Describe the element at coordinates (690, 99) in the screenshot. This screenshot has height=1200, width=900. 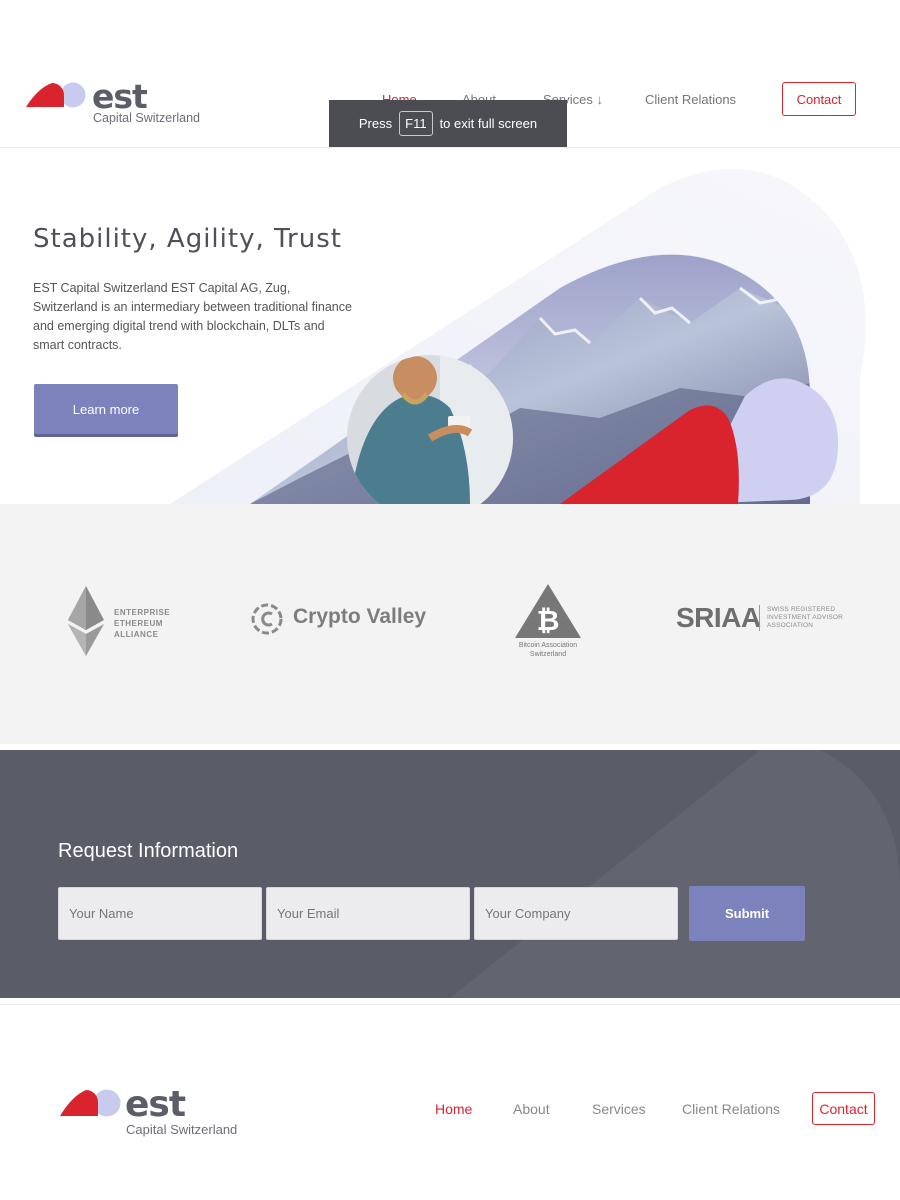
I see `nav-client-relations: Client Relations` at that location.